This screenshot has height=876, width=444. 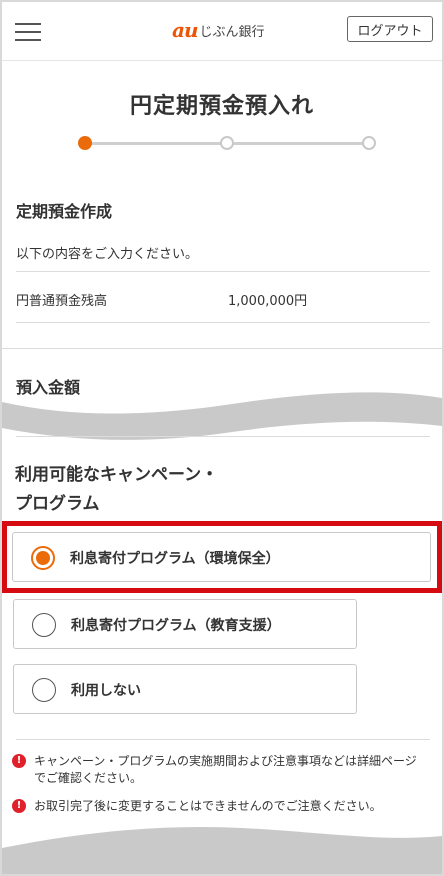 I want to click on logo: au じぶん銀行, so click(x=218, y=30).